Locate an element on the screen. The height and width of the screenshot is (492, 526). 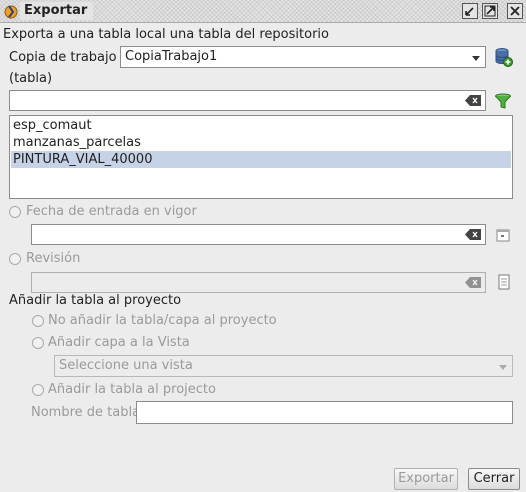
working-copy-select: CopiaTrabajo1 is located at coordinates (303, 57).